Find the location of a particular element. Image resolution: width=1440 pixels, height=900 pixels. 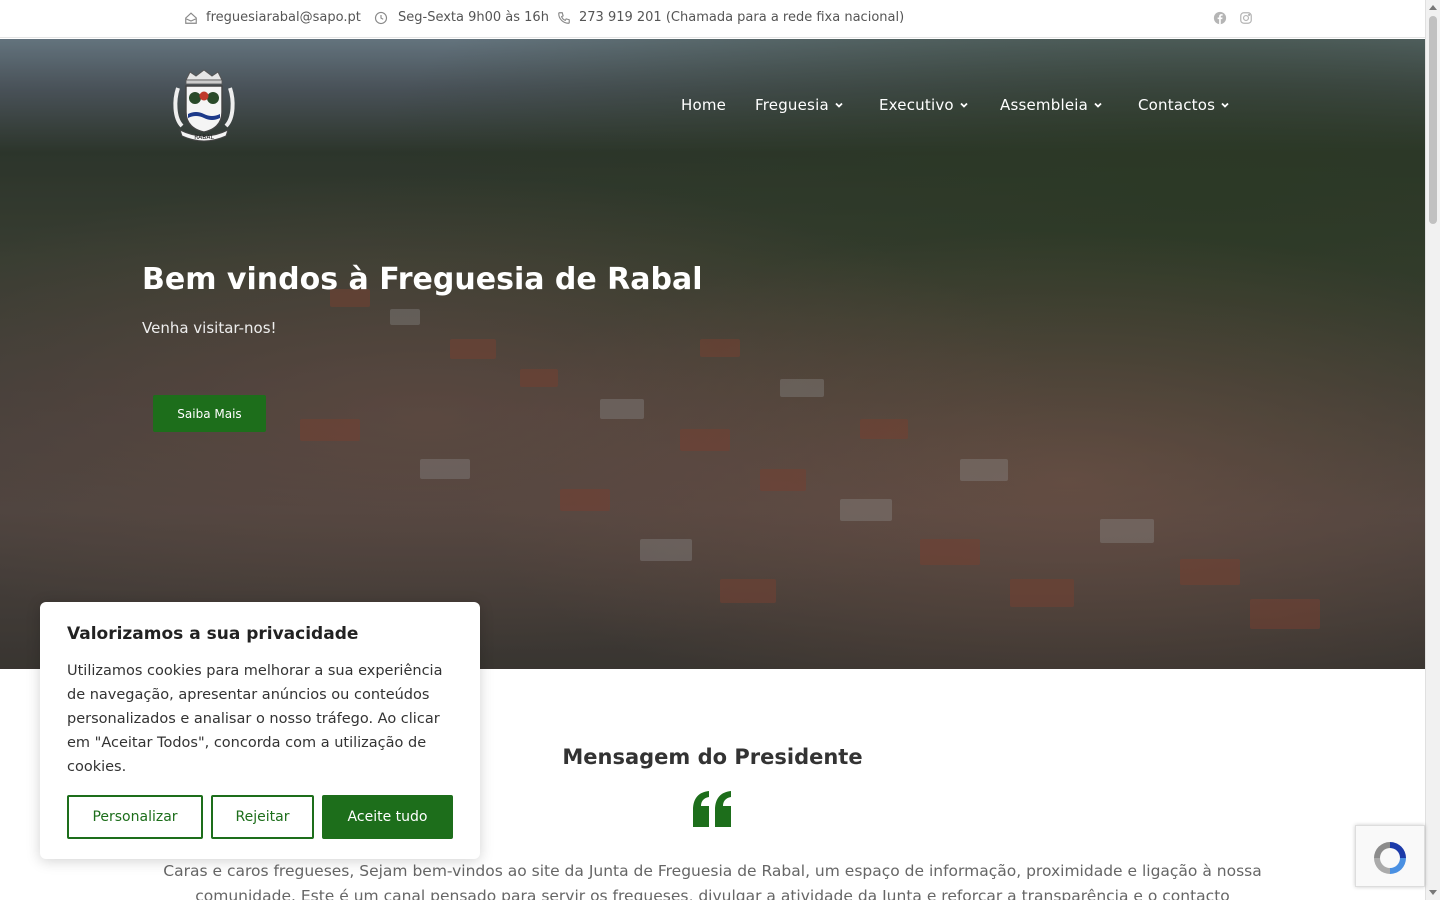

nav-home-label: Home is located at coordinates (704, 105).